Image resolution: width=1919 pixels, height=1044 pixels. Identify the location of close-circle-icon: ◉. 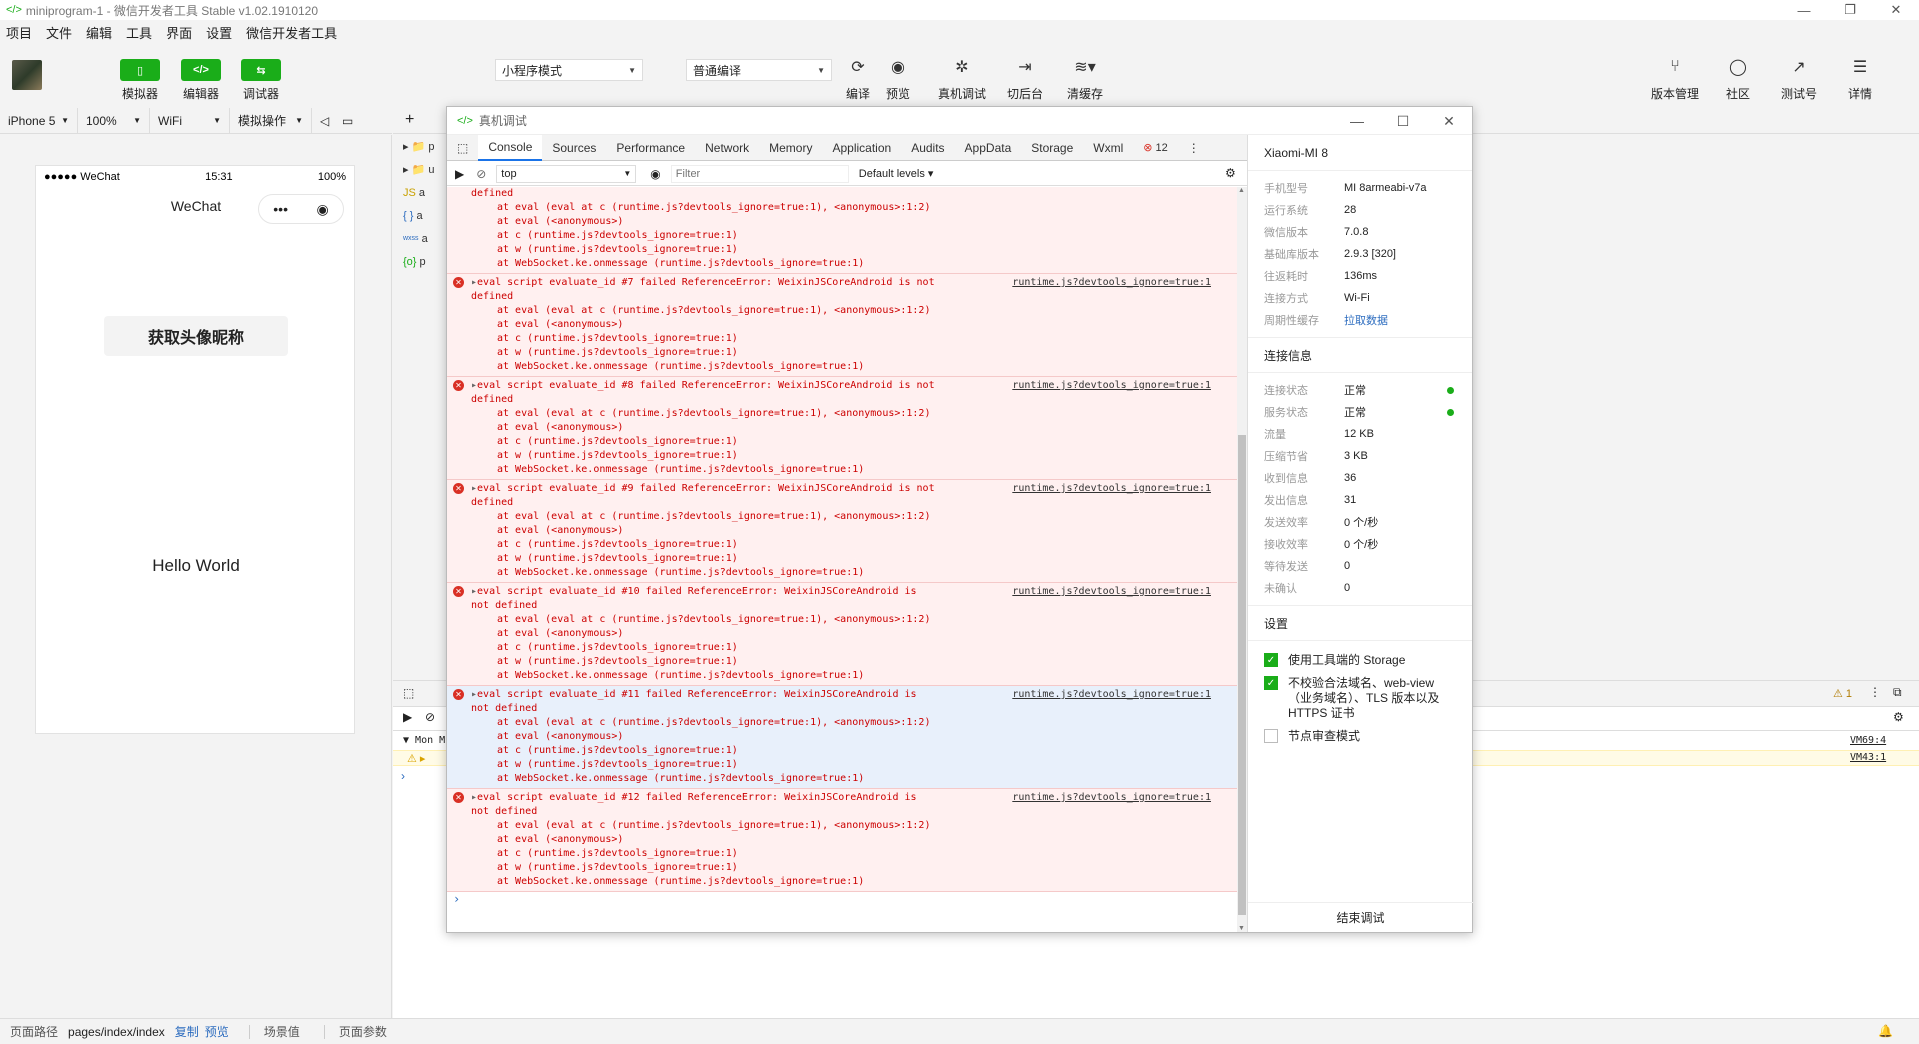
(323, 209).